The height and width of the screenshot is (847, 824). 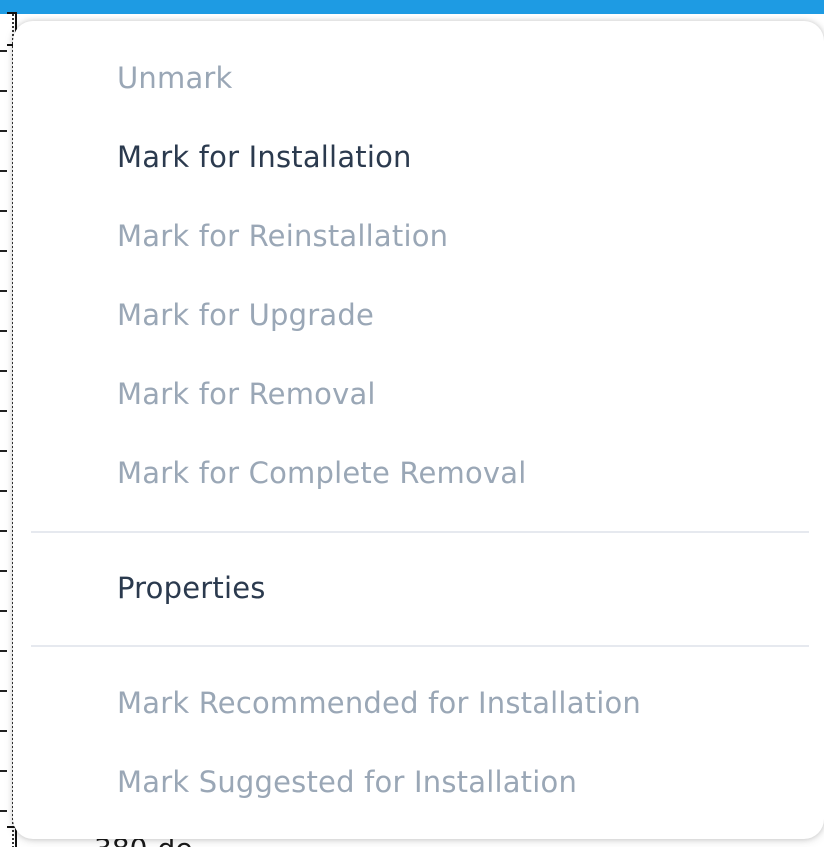 What do you see at coordinates (7, 430) in the screenshot?
I see `tree-guide-lines` at bounding box center [7, 430].